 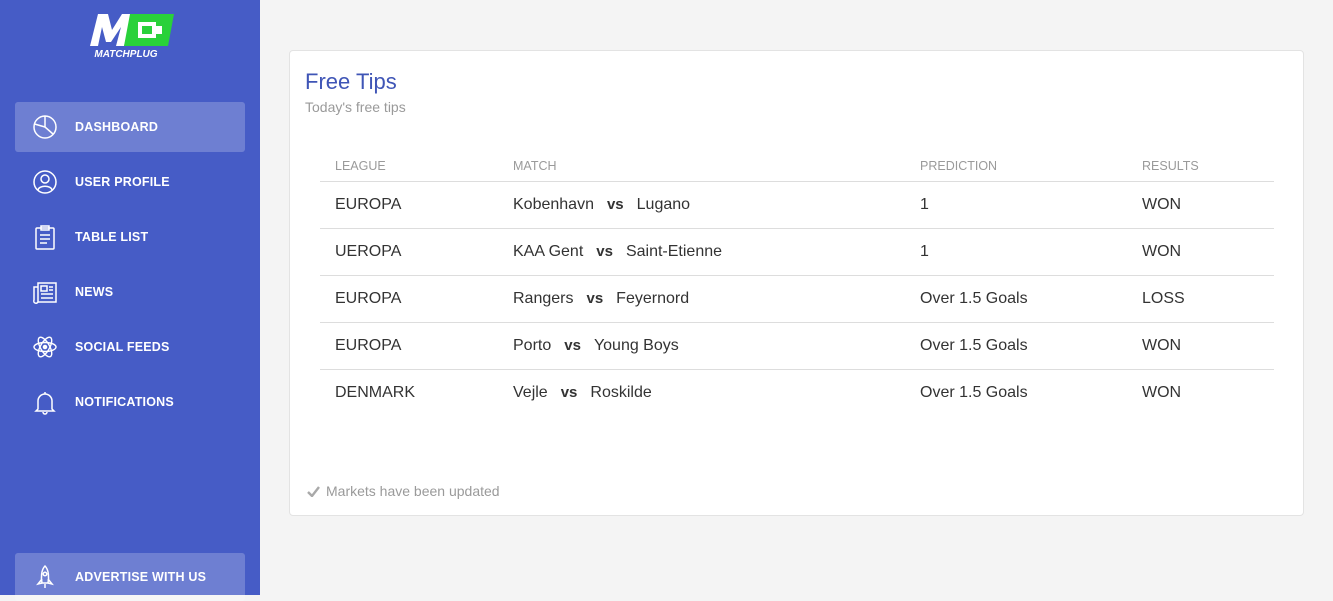 I want to click on column-header-match: MATCH, so click(x=701, y=166).